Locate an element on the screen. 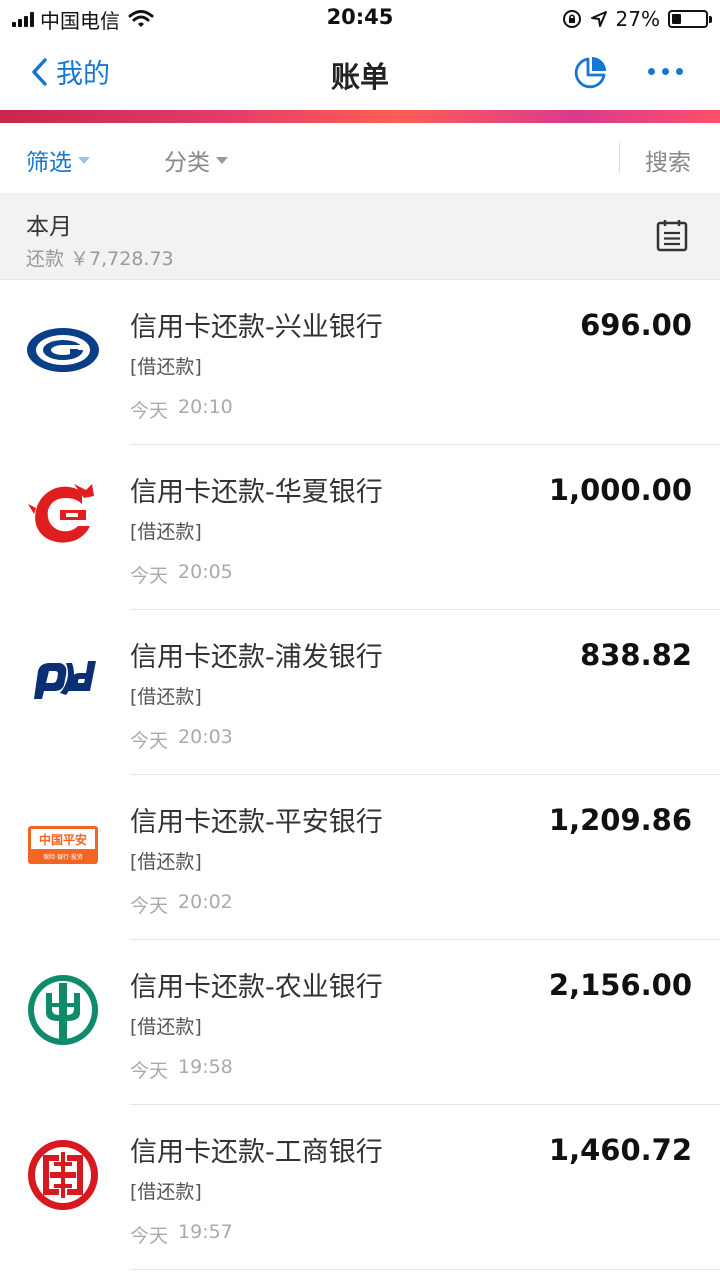 This screenshot has height=1280, width=720. status-right: 27% is located at coordinates (637, 19).